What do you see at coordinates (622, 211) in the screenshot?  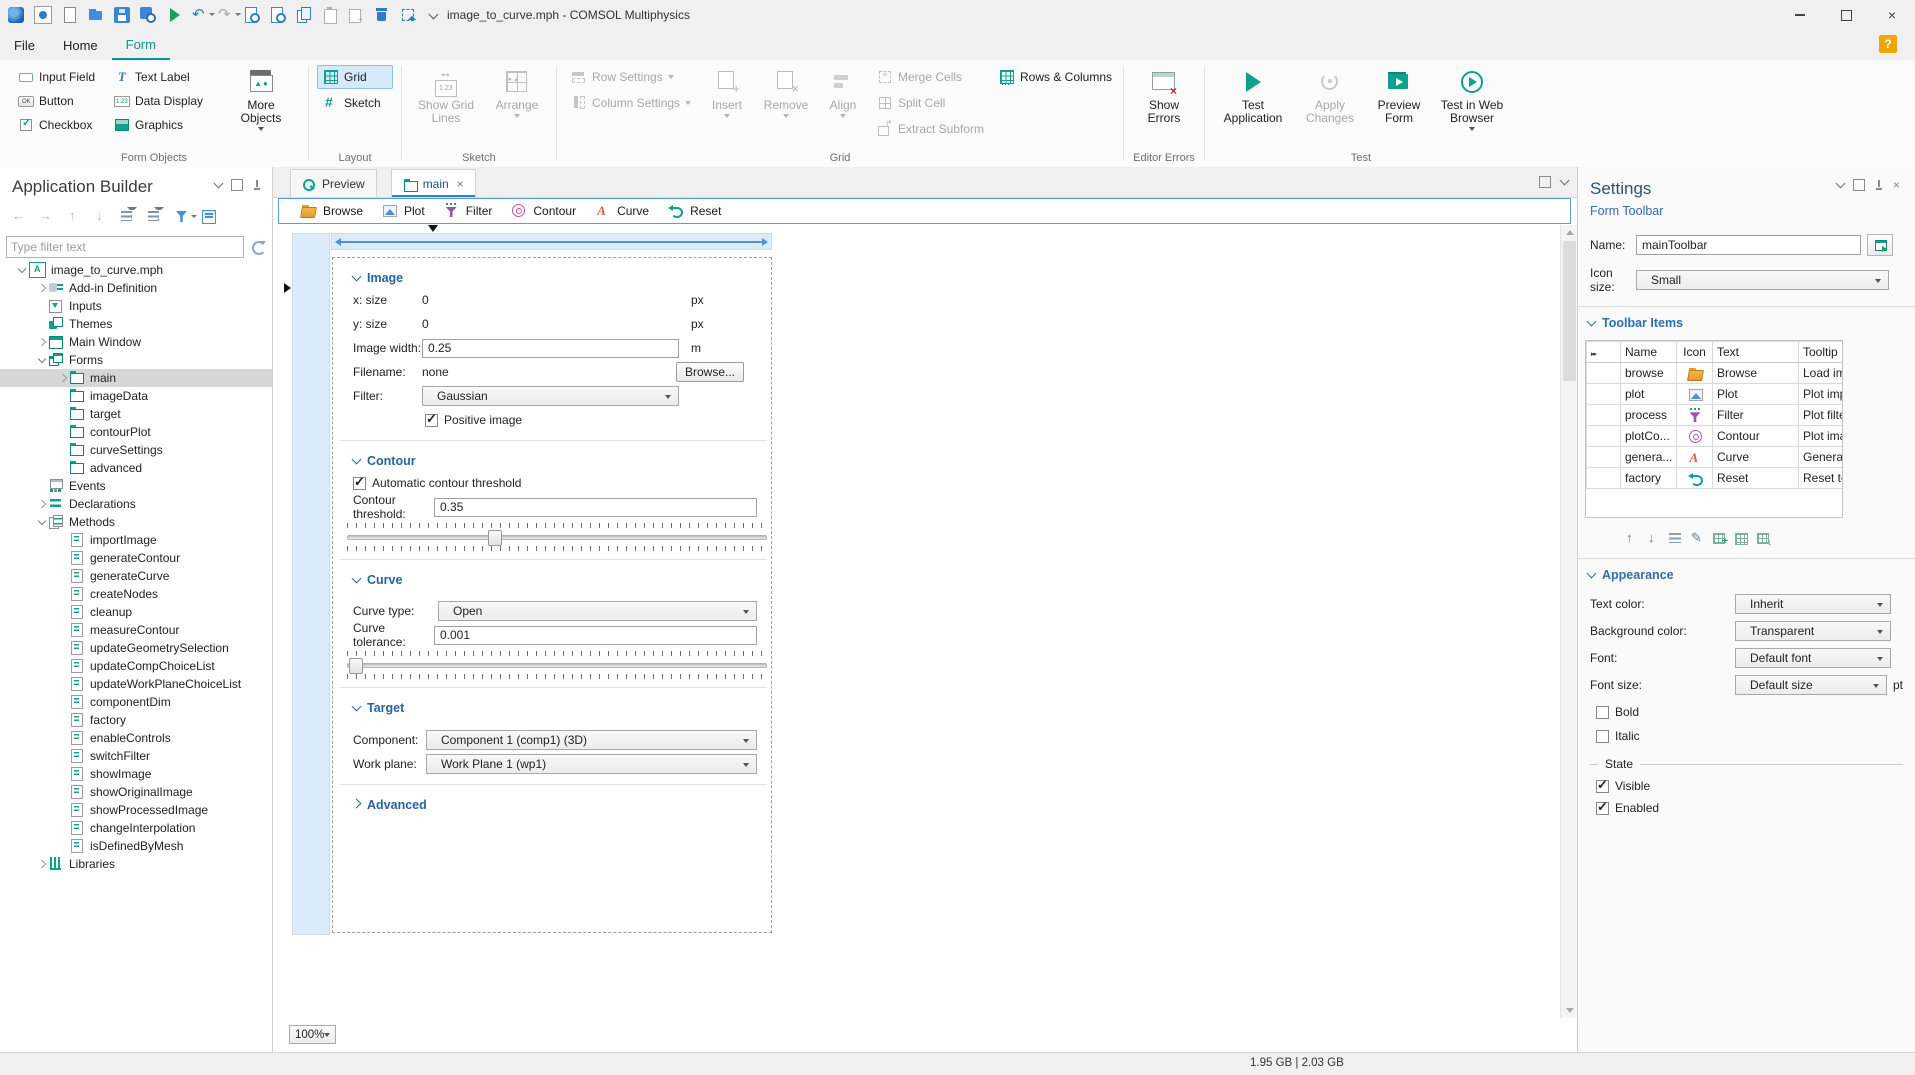 I see `form-toolbar-item: Curve` at bounding box center [622, 211].